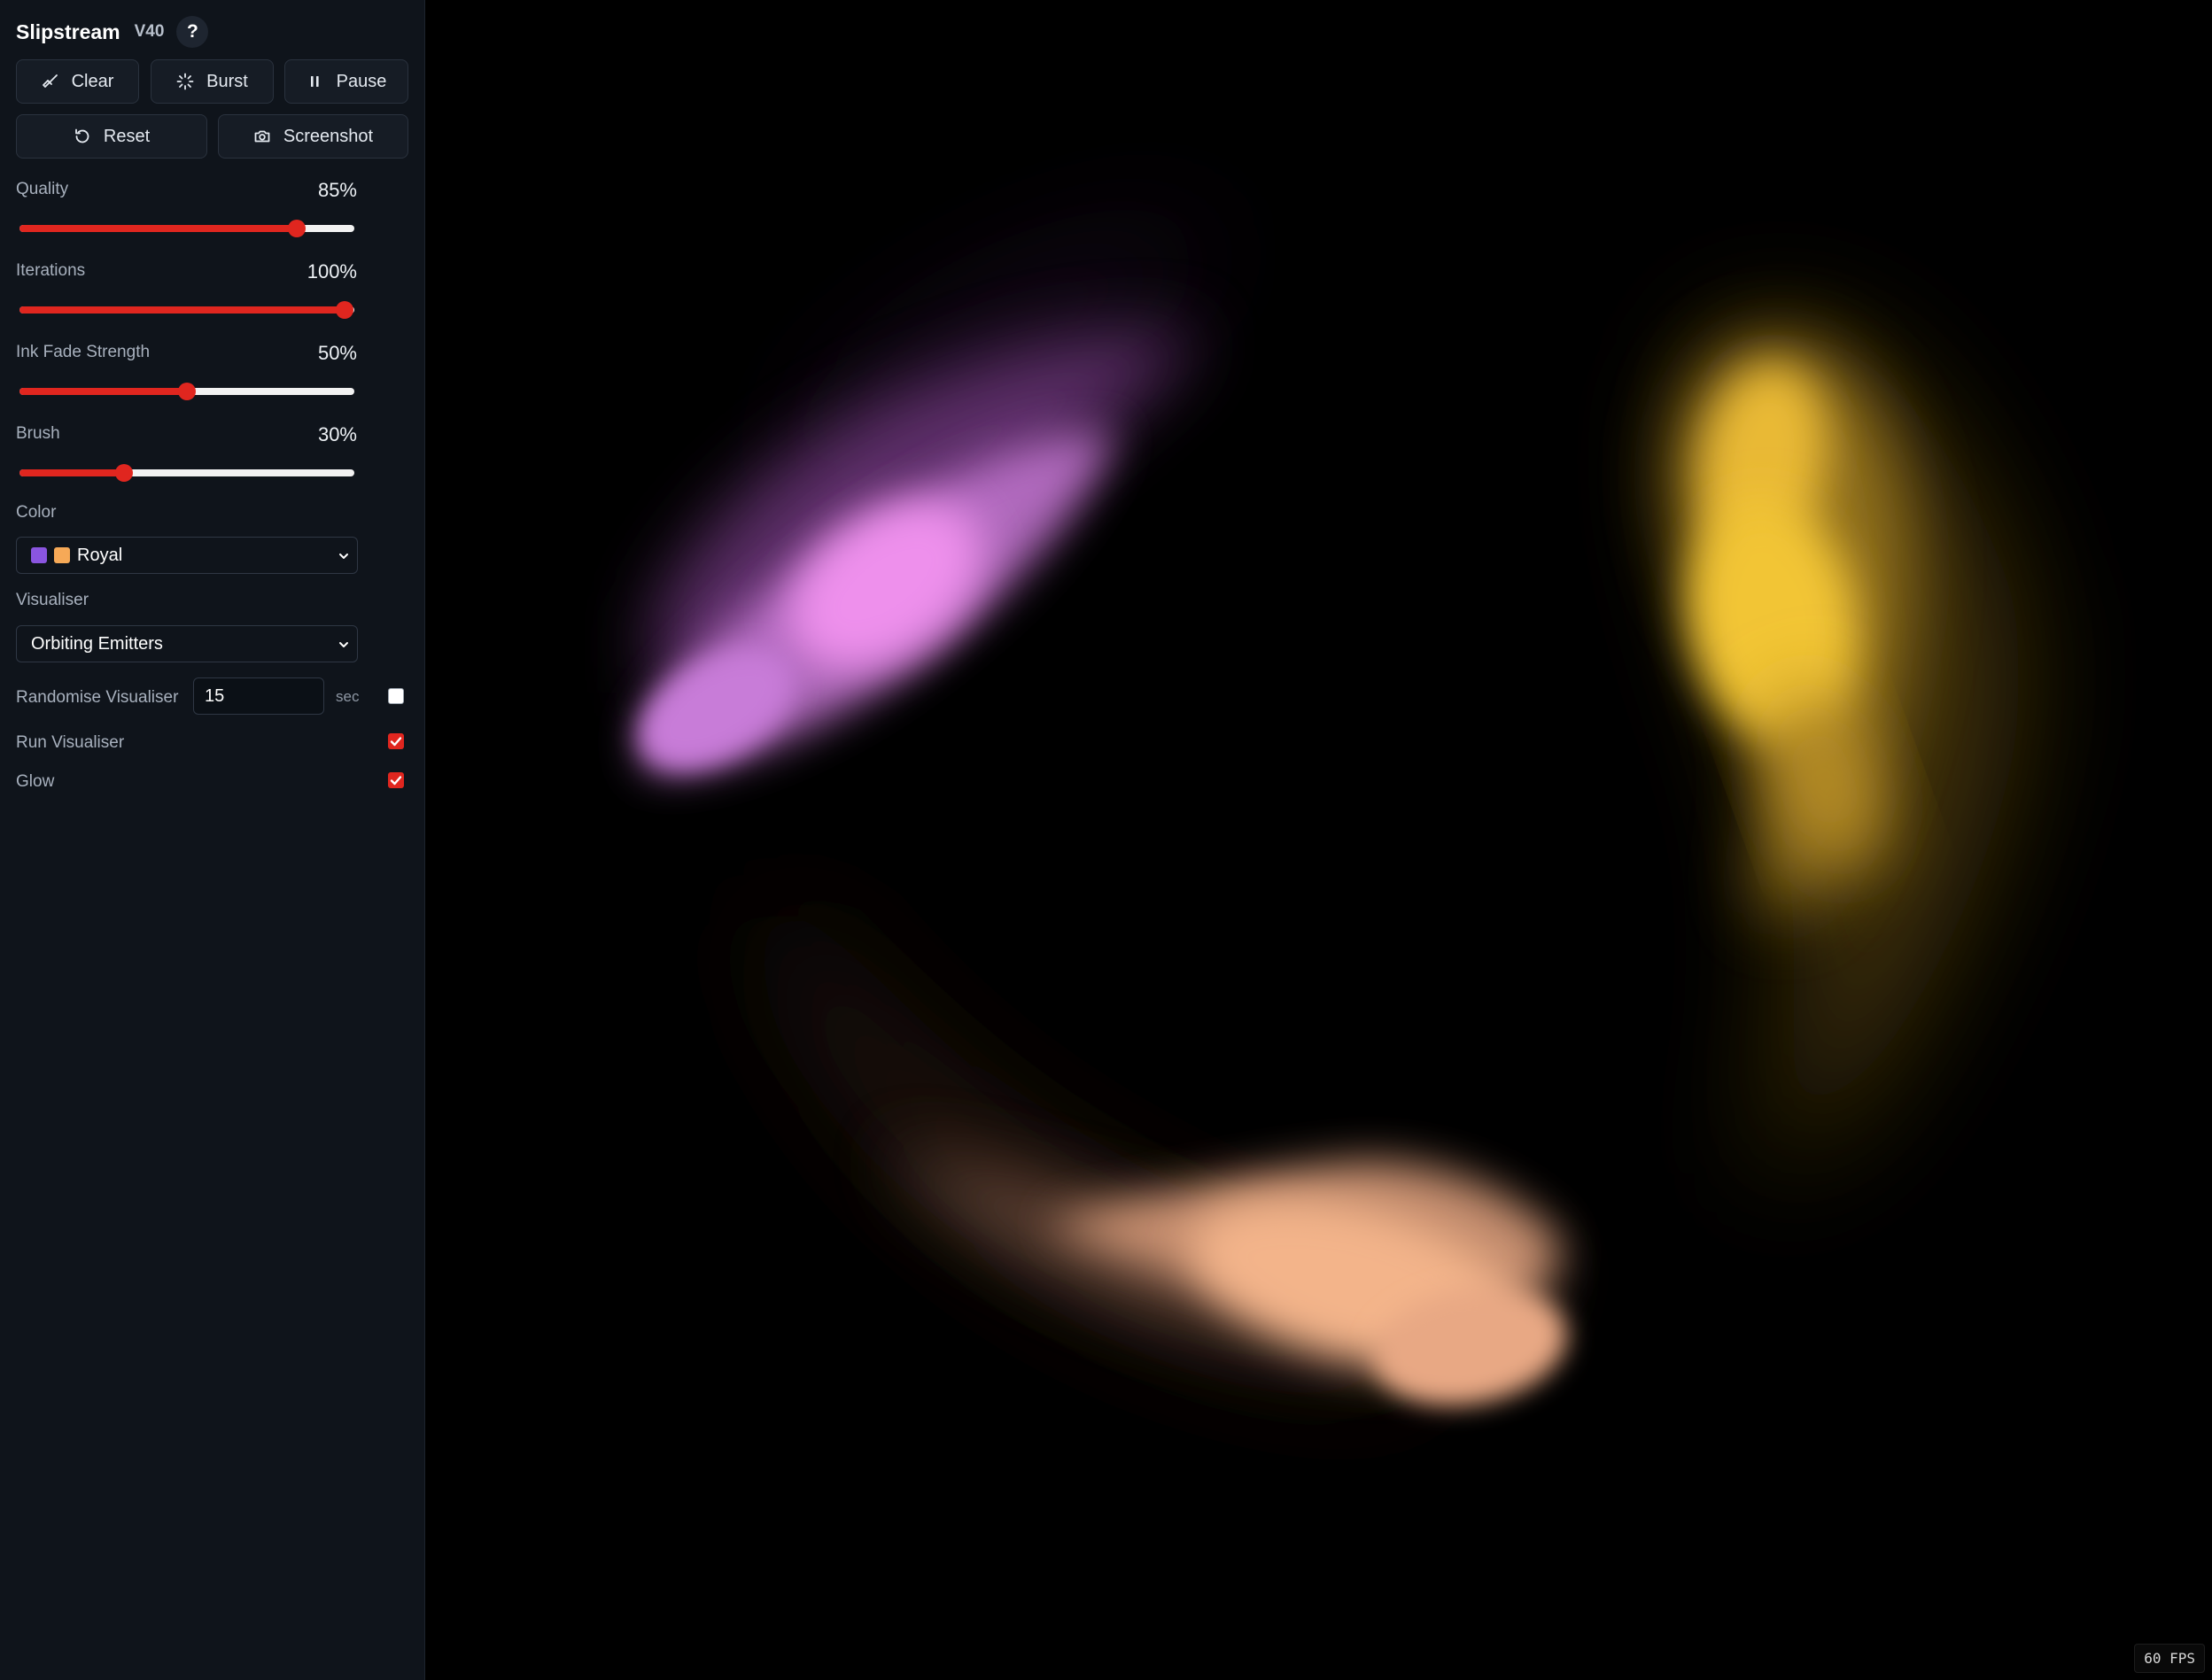 The height and width of the screenshot is (1680, 2212). What do you see at coordinates (361, 81) in the screenshot?
I see `pause-button-label: Pause` at bounding box center [361, 81].